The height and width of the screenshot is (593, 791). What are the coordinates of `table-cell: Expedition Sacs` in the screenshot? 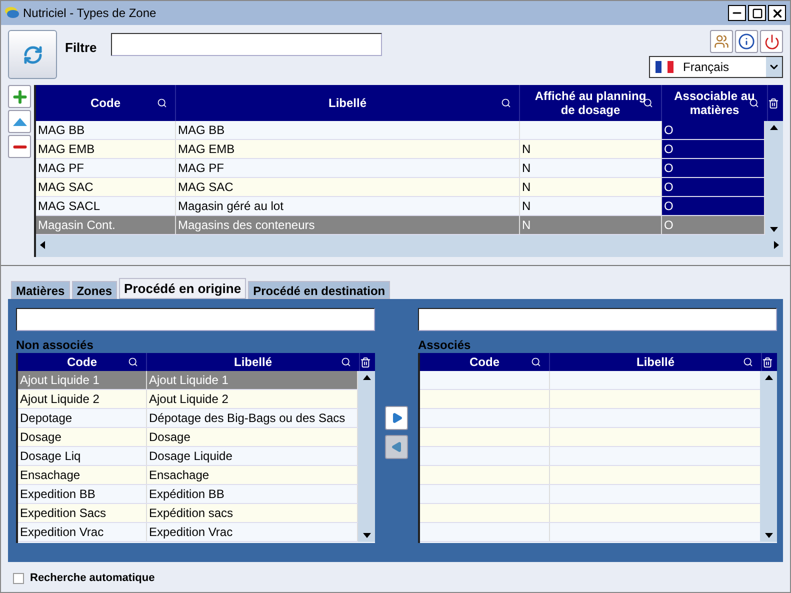 It's located at (82, 513).